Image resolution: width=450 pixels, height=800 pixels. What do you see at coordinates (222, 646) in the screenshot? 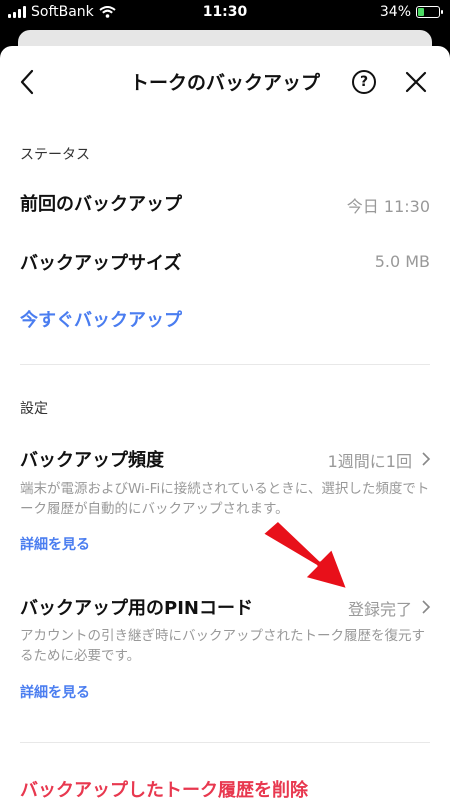
I see `pin-code-description: アカウントの引き継ぎ時にバックアップされたトーク履歴を復元するために必要です。` at bounding box center [222, 646].